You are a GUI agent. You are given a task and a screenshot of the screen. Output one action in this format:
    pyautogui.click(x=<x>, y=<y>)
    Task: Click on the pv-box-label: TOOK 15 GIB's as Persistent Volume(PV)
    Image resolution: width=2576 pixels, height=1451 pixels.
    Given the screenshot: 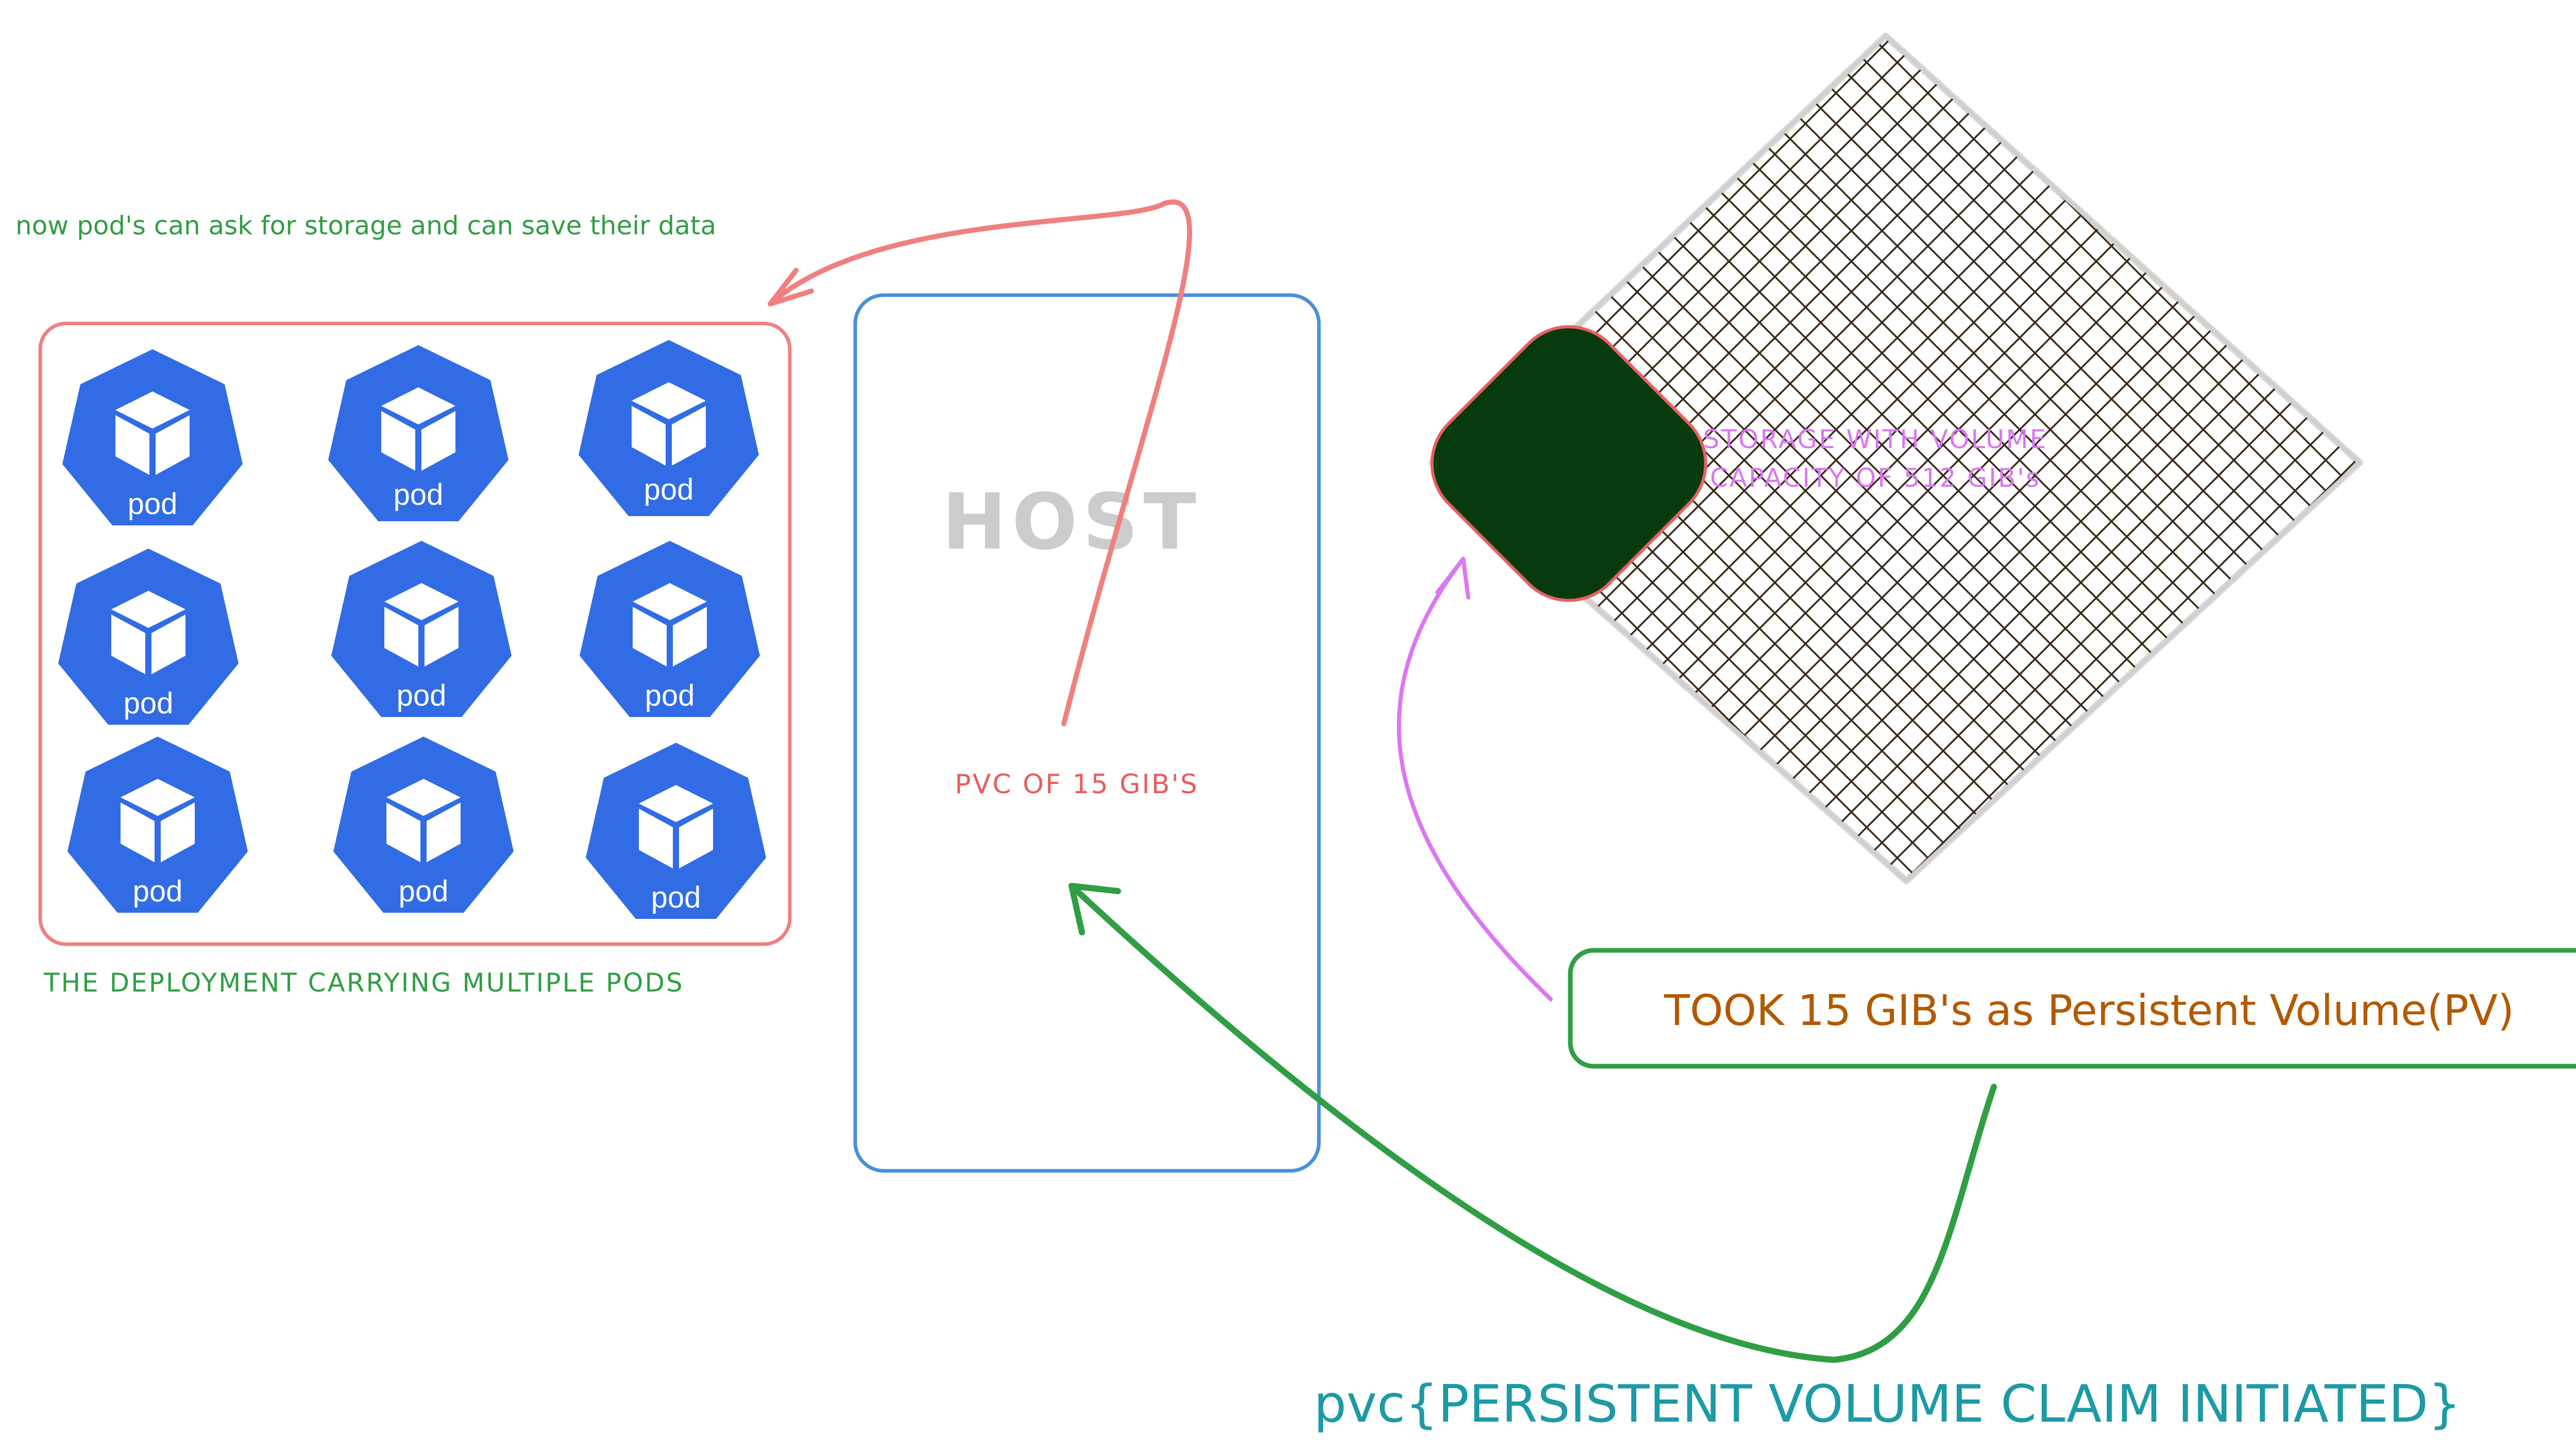 What is the action you would take?
    pyautogui.click(x=2089, y=1010)
    